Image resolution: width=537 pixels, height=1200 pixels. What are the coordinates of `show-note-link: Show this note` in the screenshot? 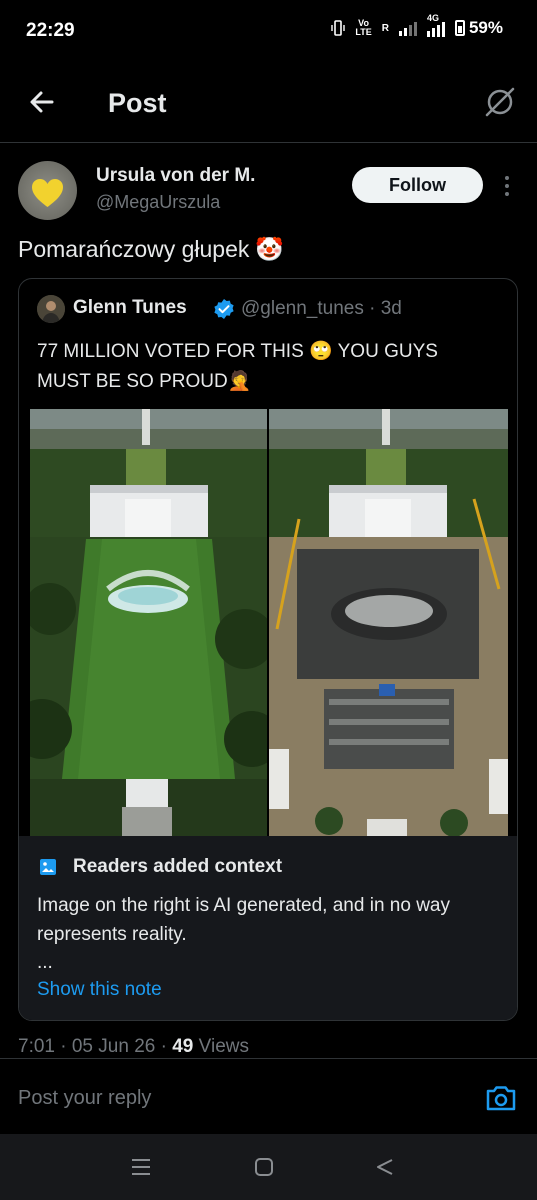 It's located at (99, 990).